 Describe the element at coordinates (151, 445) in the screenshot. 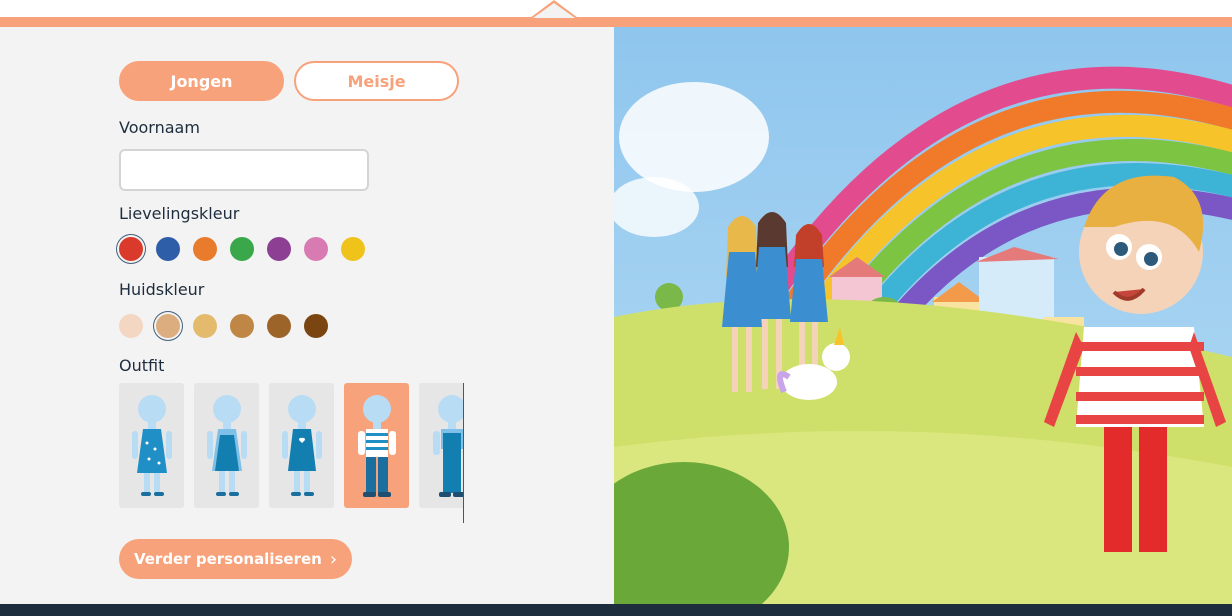

I see `outfit-option-dress-dotted` at that location.